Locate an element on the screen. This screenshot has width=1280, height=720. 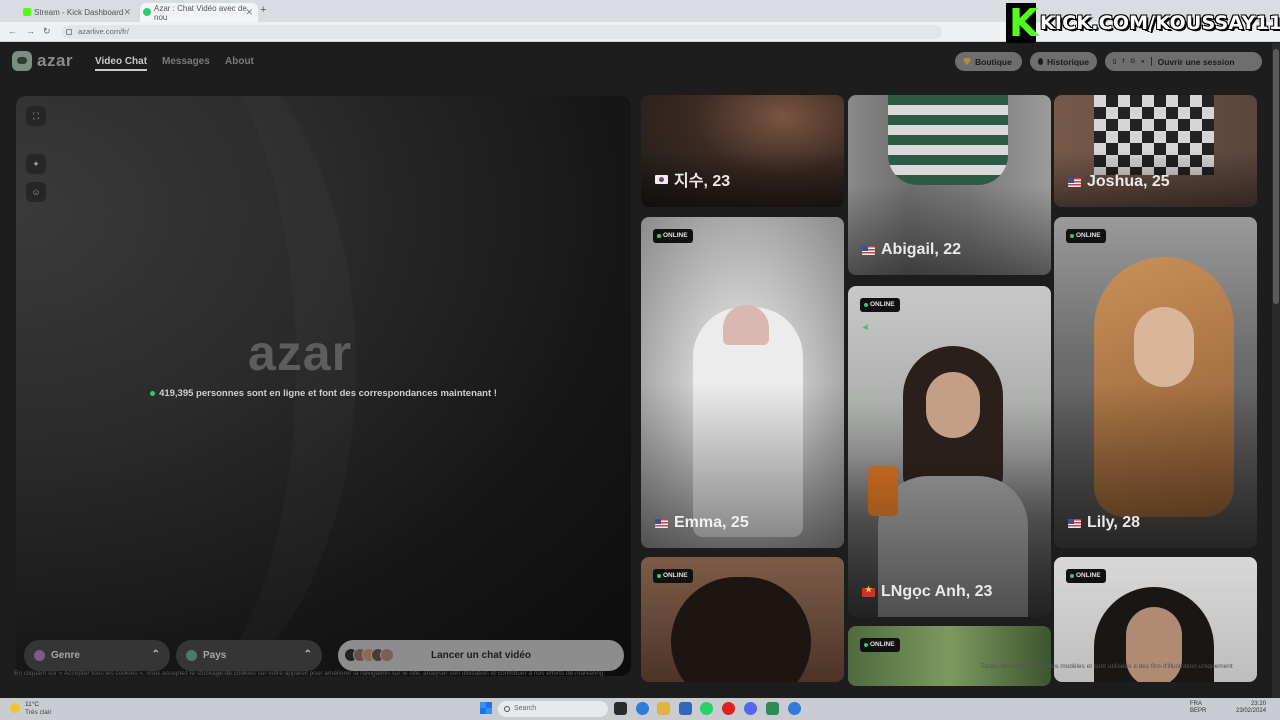
kick-logo-icon is located at coordinates (1022, 23).